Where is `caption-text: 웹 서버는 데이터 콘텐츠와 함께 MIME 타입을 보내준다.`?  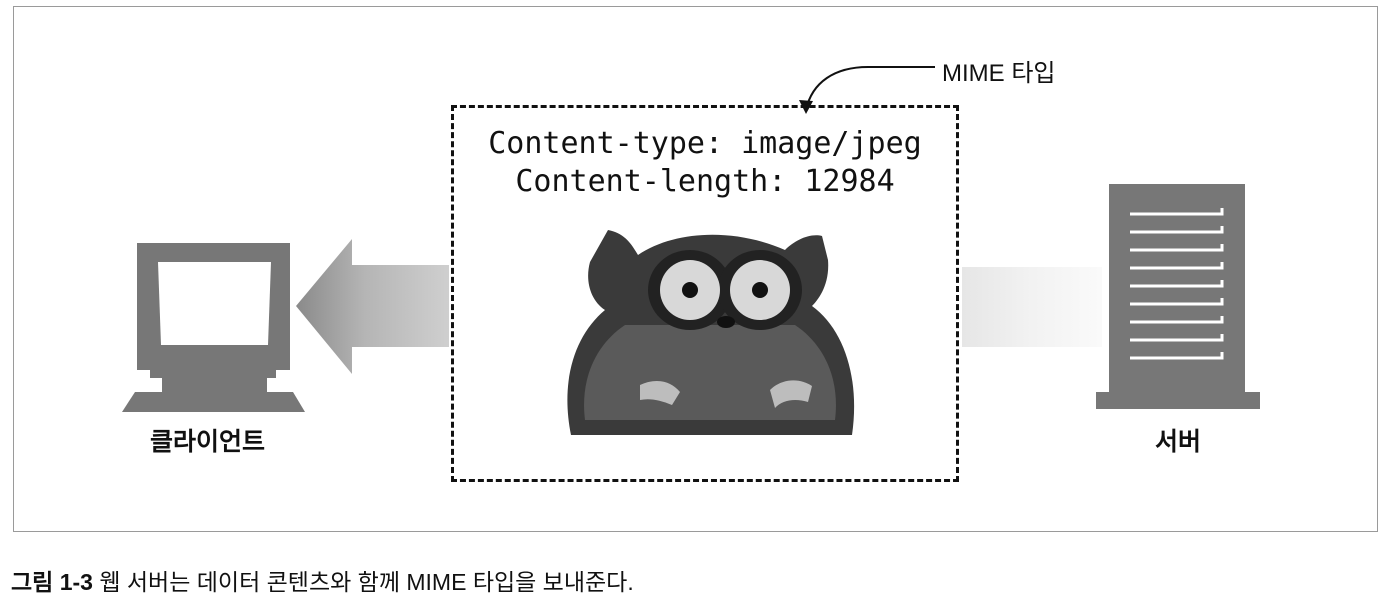 caption-text: 웹 서버는 데이터 콘텐츠와 함께 MIME 타입을 보내준다. is located at coordinates (363, 582).